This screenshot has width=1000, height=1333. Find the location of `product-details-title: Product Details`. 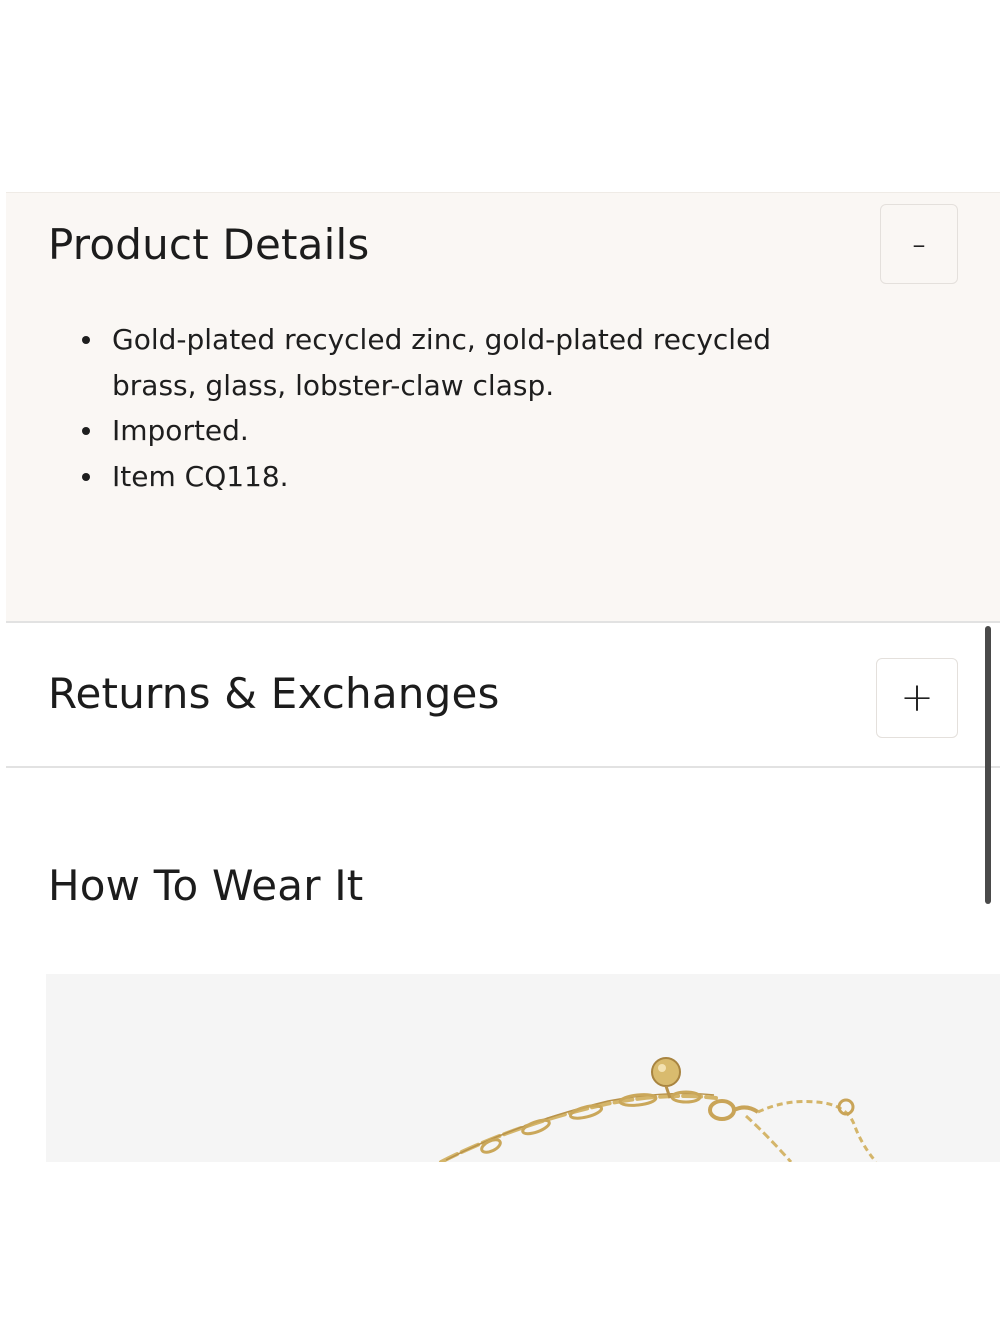

product-details-title: Product Details is located at coordinates (208, 245).